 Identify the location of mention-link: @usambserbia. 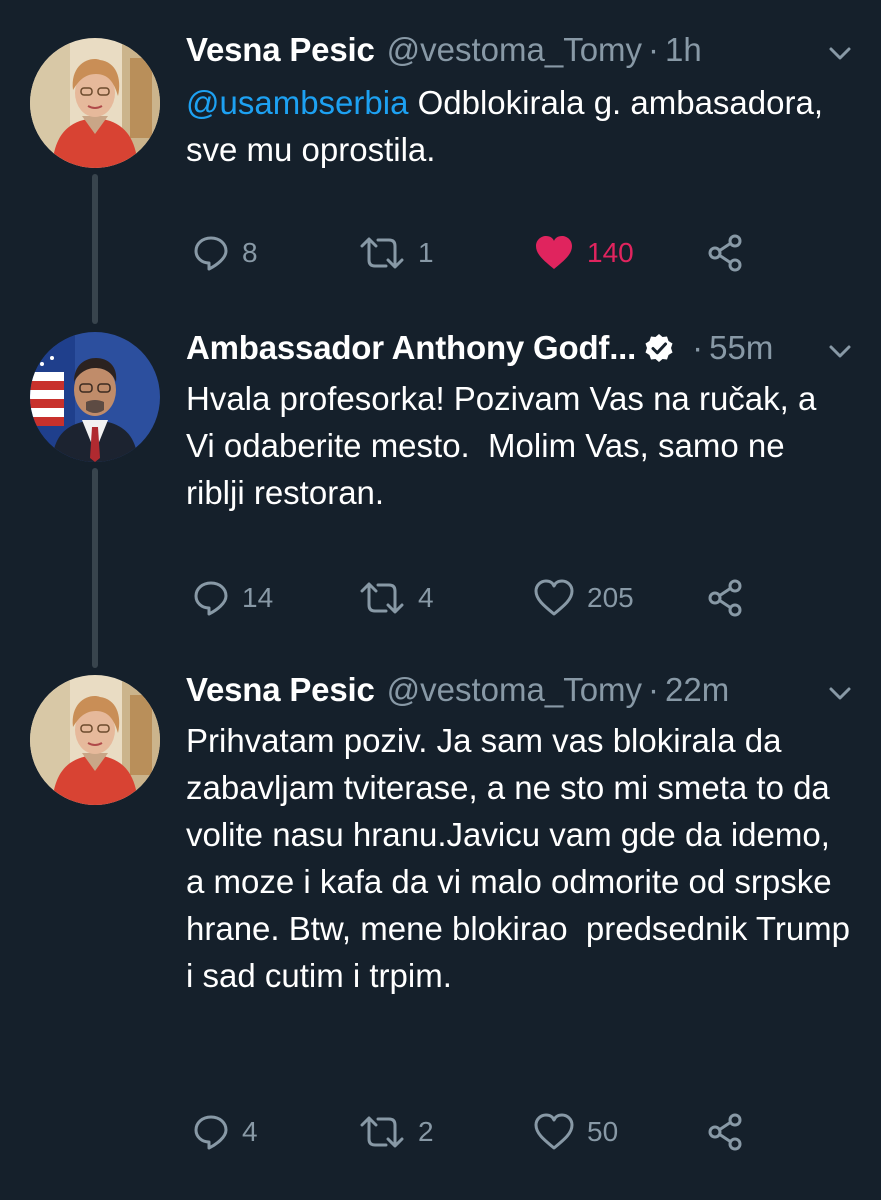
(297, 102).